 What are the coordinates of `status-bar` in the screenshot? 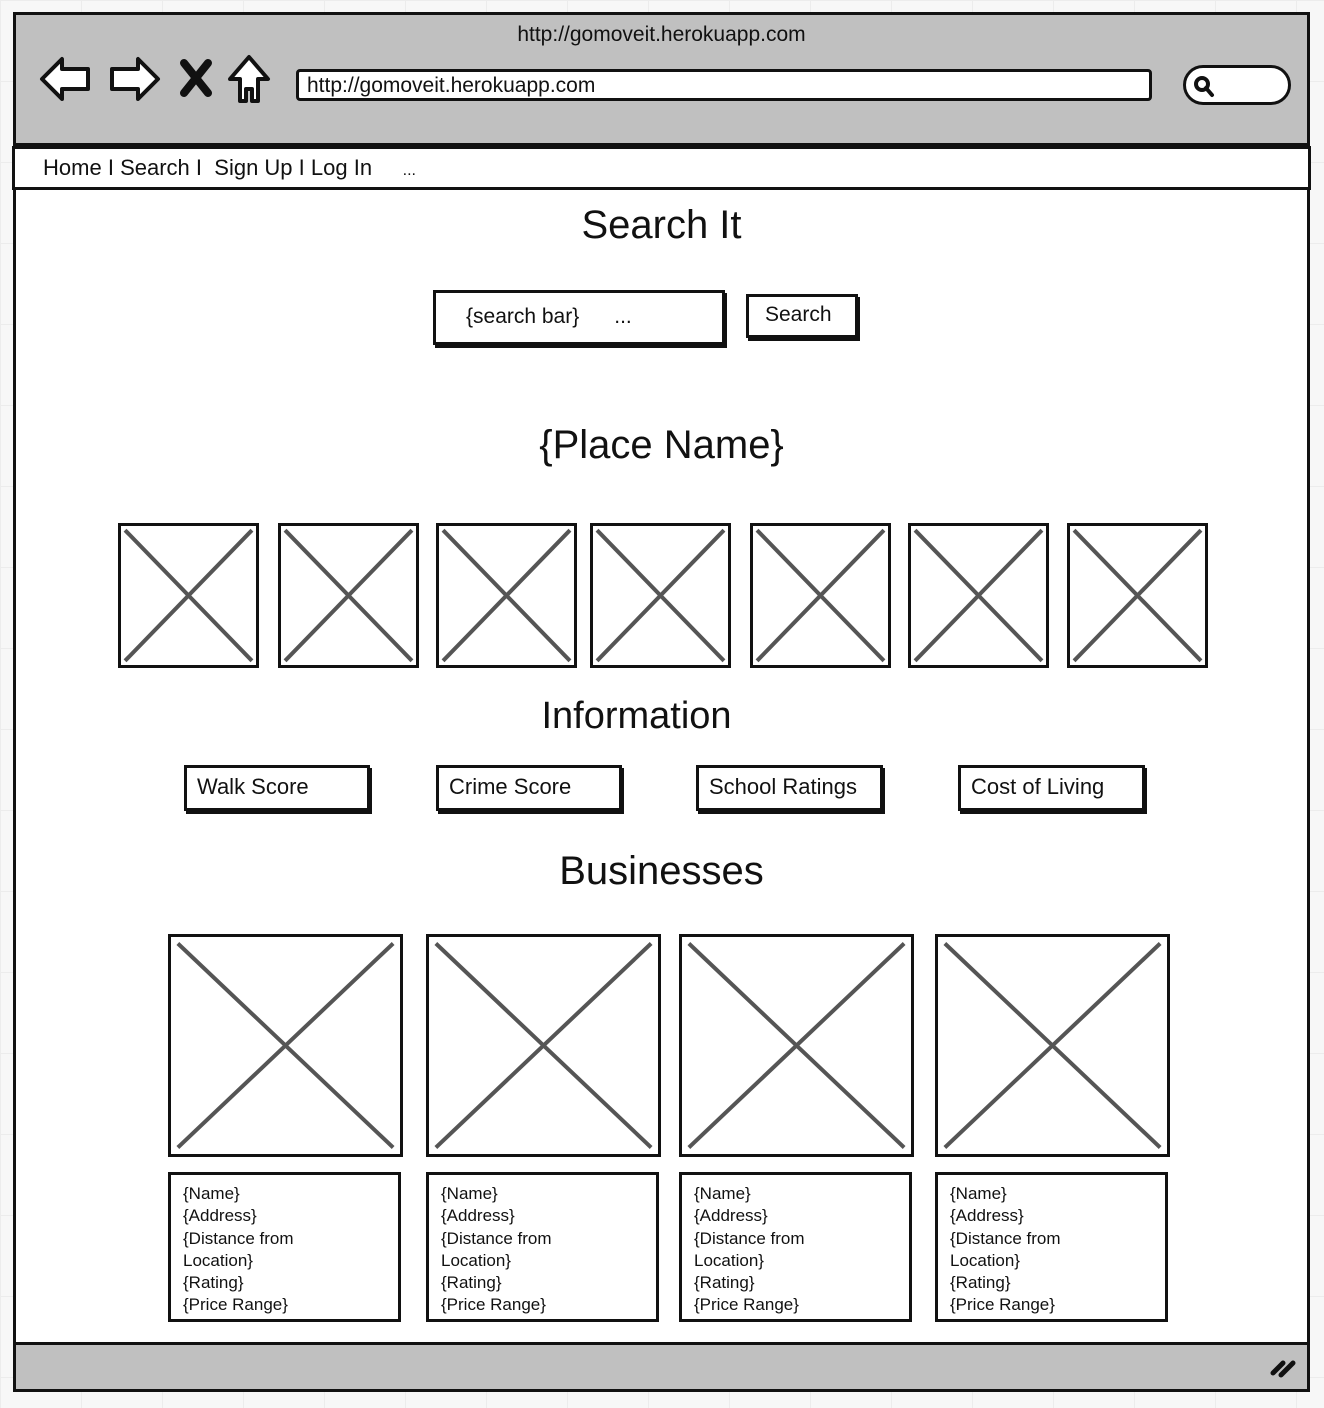 It's located at (661, 1365).